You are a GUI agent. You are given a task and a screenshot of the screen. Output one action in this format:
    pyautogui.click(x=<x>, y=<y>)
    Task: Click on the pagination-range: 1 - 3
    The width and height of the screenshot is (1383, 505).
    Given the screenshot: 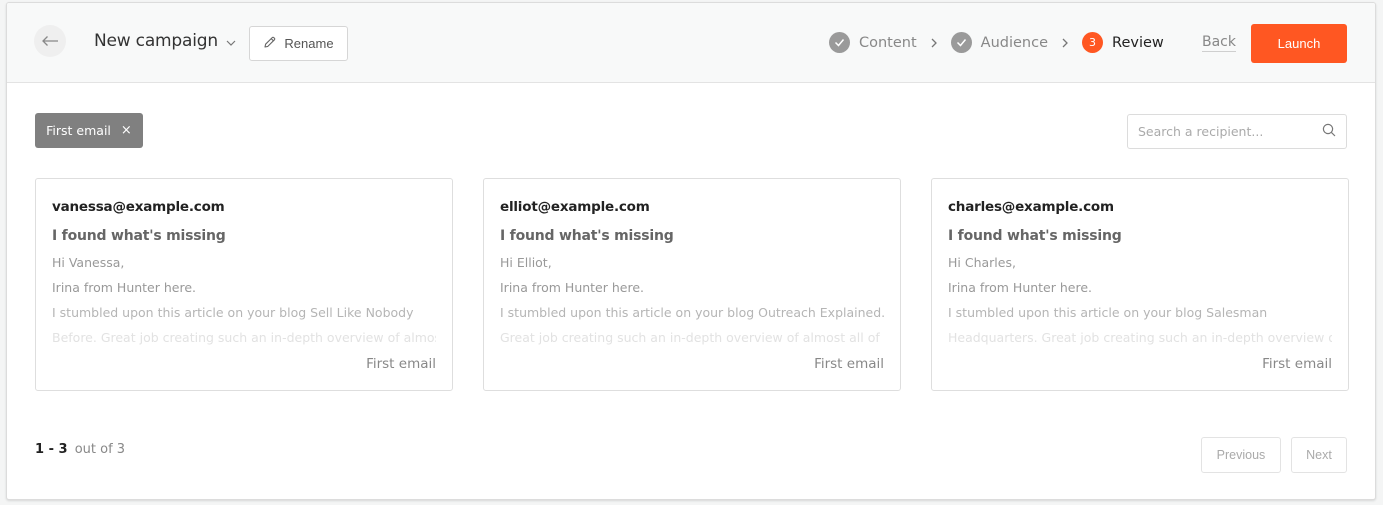 What is the action you would take?
    pyautogui.click(x=51, y=449)
    